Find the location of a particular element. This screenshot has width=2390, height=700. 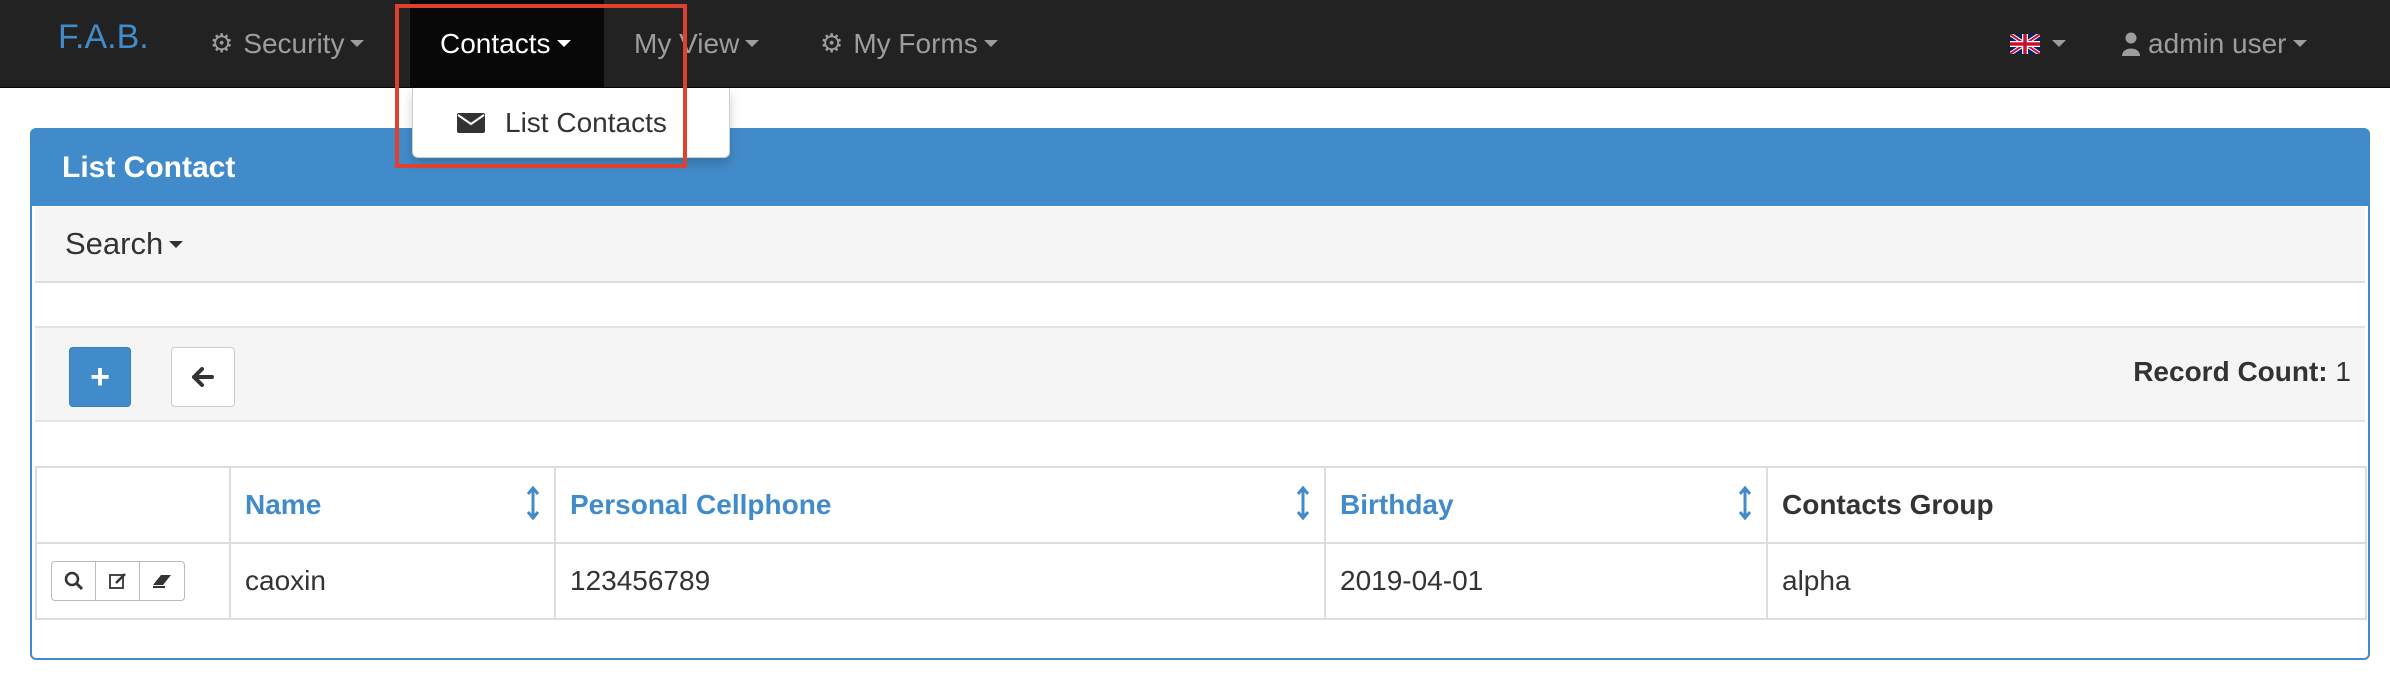

user-menu: admin user is located at coordinates (2214, 43).